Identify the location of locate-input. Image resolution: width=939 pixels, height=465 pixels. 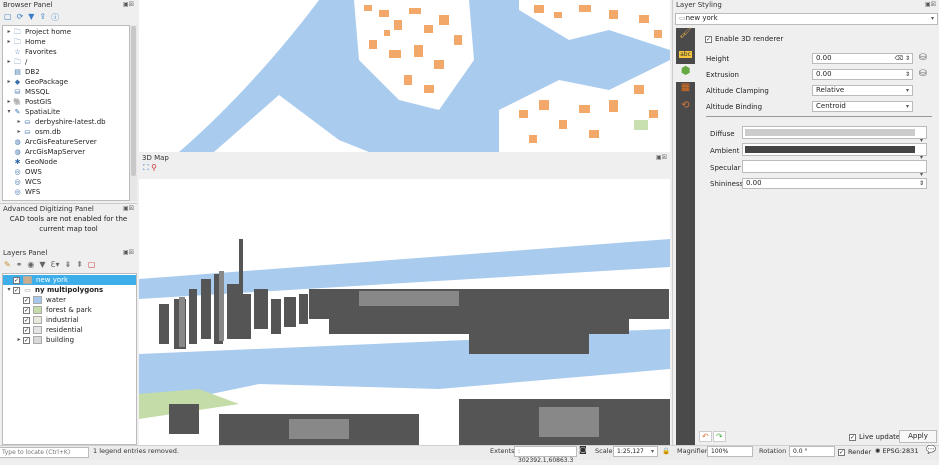
(44, 452).